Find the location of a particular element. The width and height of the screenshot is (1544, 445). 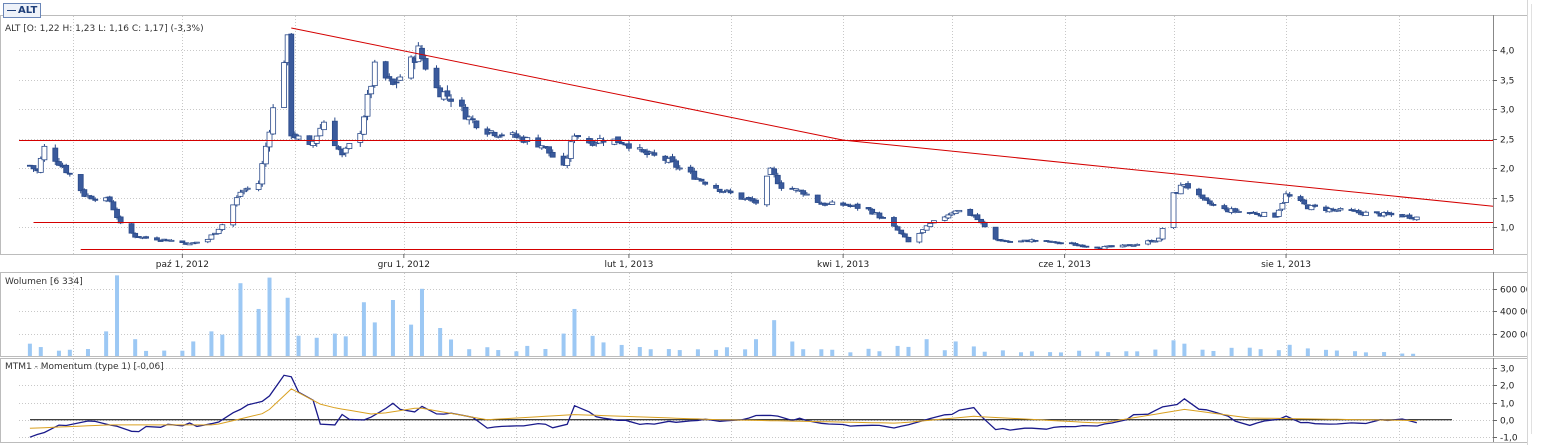

vertical-scrollbar is located at coordinates (1535, 222).